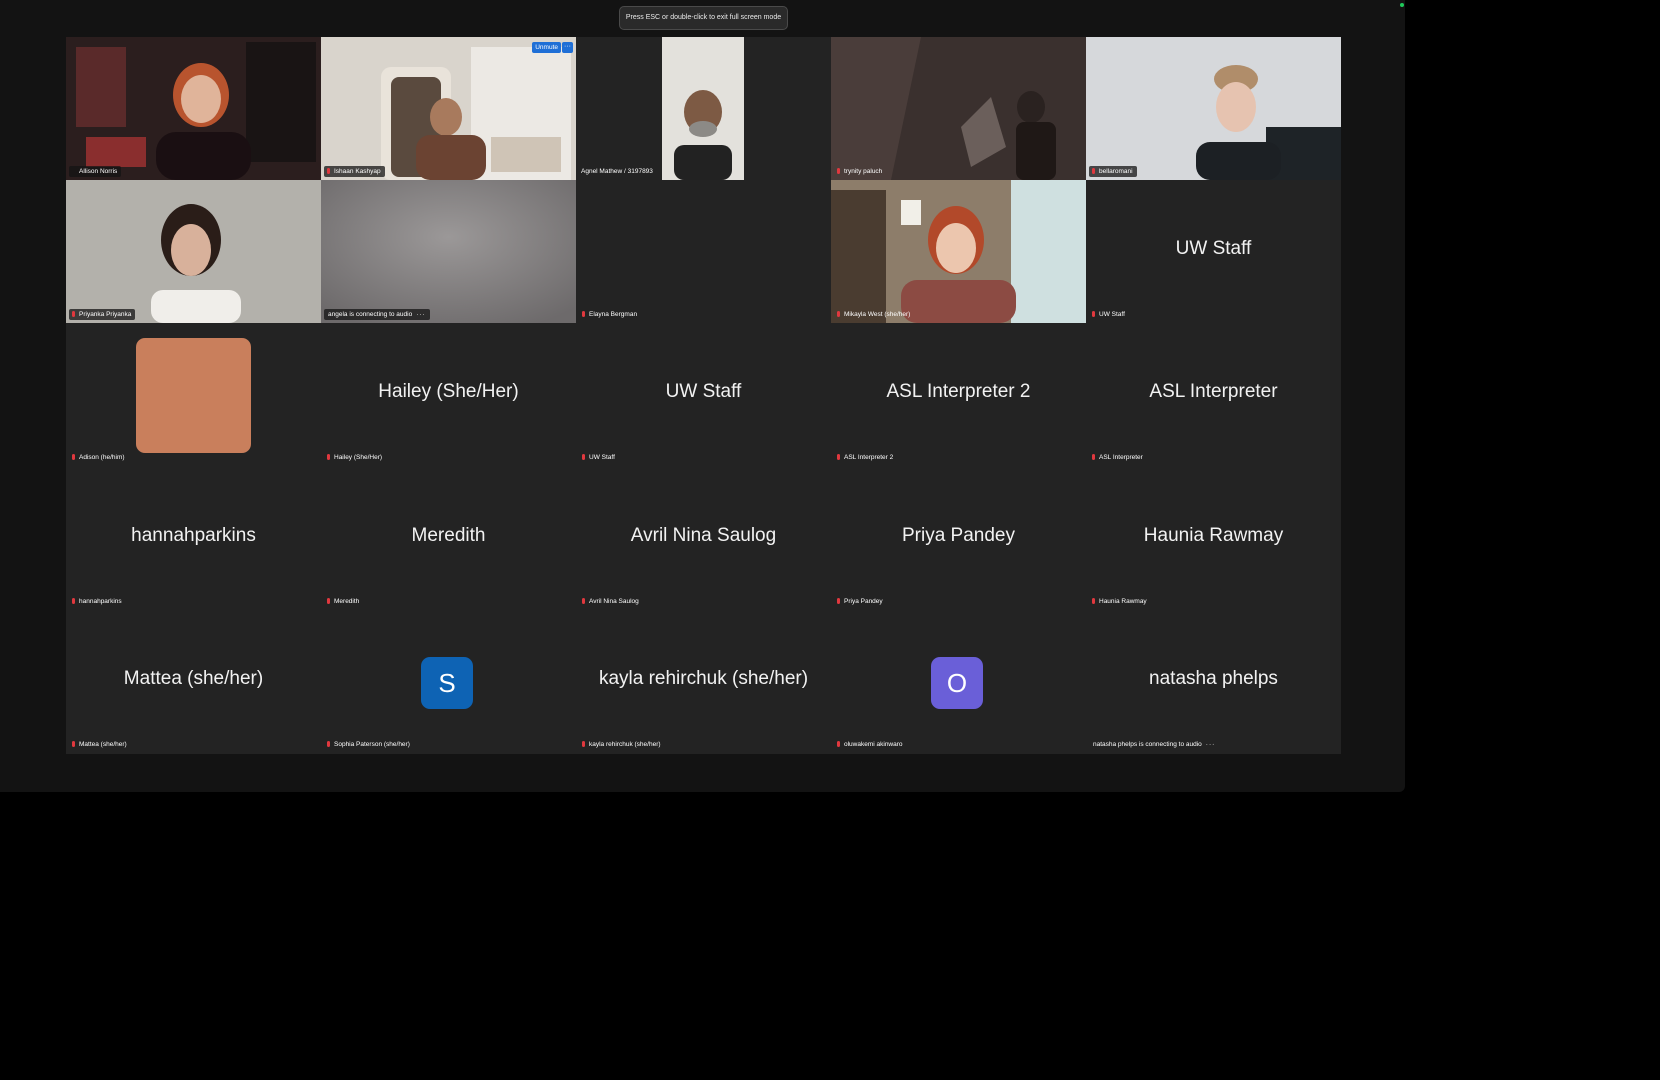  Describe the element at coordinates (100, 744) in the screenshot. I see `participant-name-label: Mattea (she/her)` at that location.